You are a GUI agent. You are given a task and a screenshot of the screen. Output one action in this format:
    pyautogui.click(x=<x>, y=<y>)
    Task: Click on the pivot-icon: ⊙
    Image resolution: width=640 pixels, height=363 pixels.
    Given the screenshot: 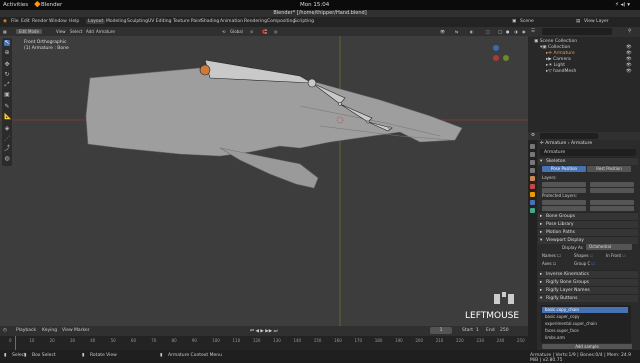 What is the action you would take?
    pyautogui.click(x=251, y=31)
    